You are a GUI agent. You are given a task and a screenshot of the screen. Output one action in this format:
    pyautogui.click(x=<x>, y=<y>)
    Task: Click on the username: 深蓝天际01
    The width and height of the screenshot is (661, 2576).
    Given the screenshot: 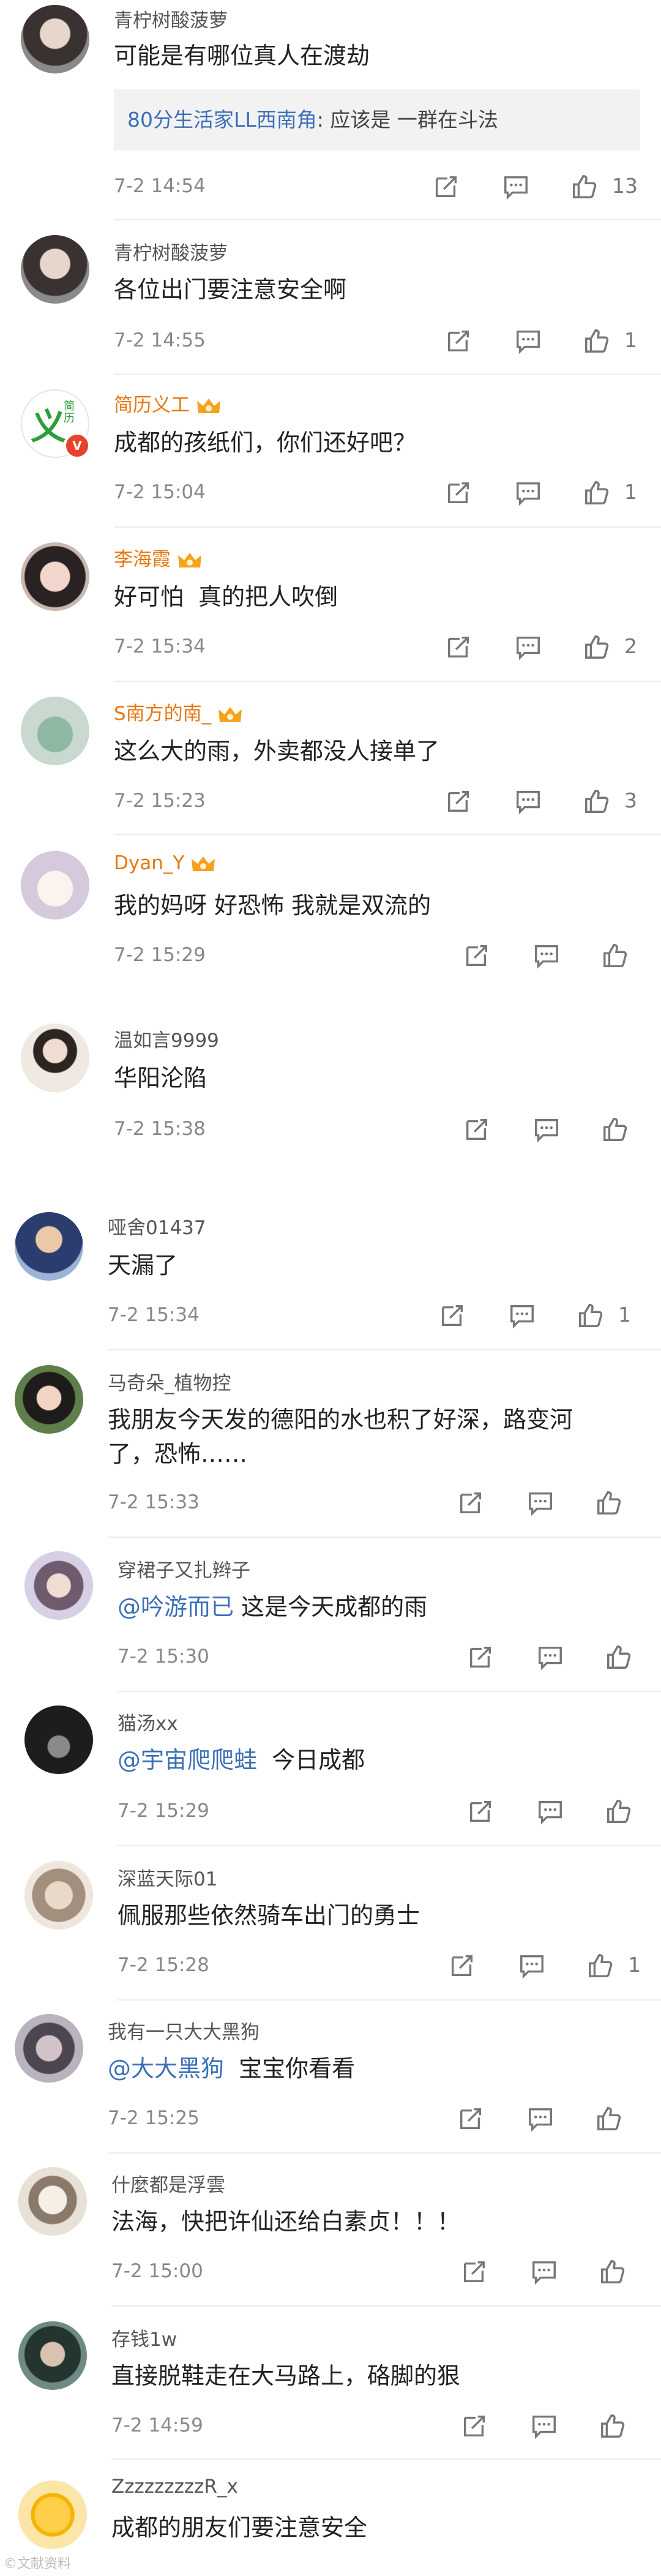 What is the action you would take?
    pyautogui.click(x=167, y=1877)
    